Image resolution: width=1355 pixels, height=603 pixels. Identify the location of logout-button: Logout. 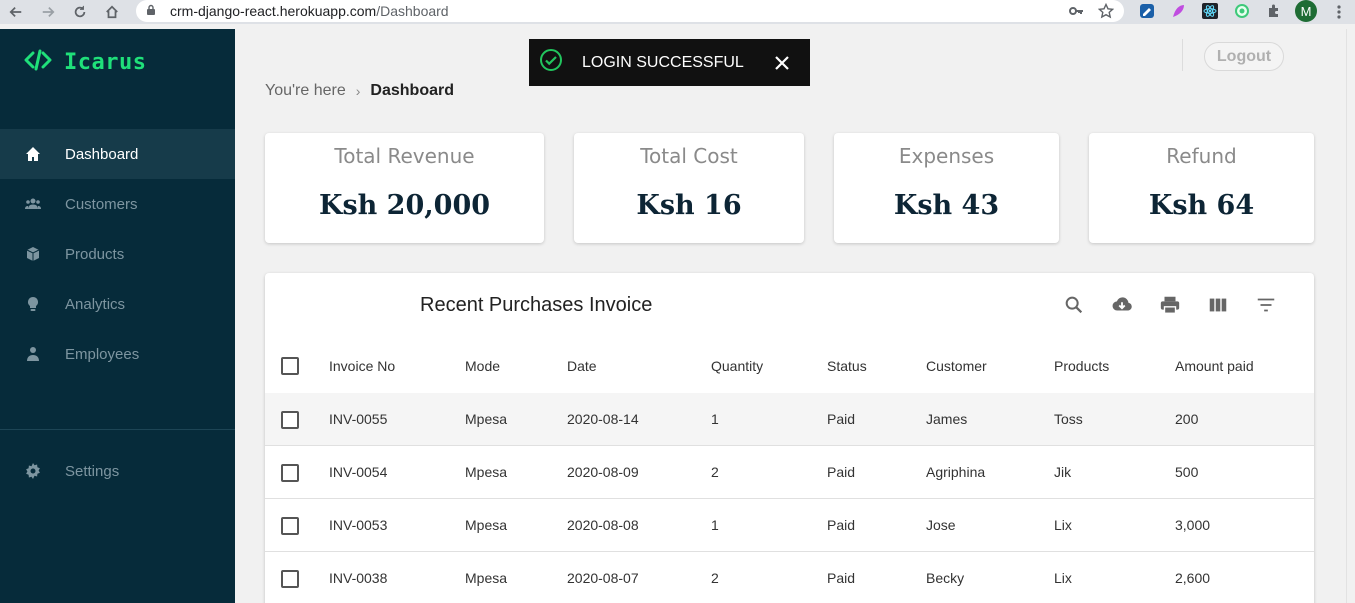
(1244, 56).